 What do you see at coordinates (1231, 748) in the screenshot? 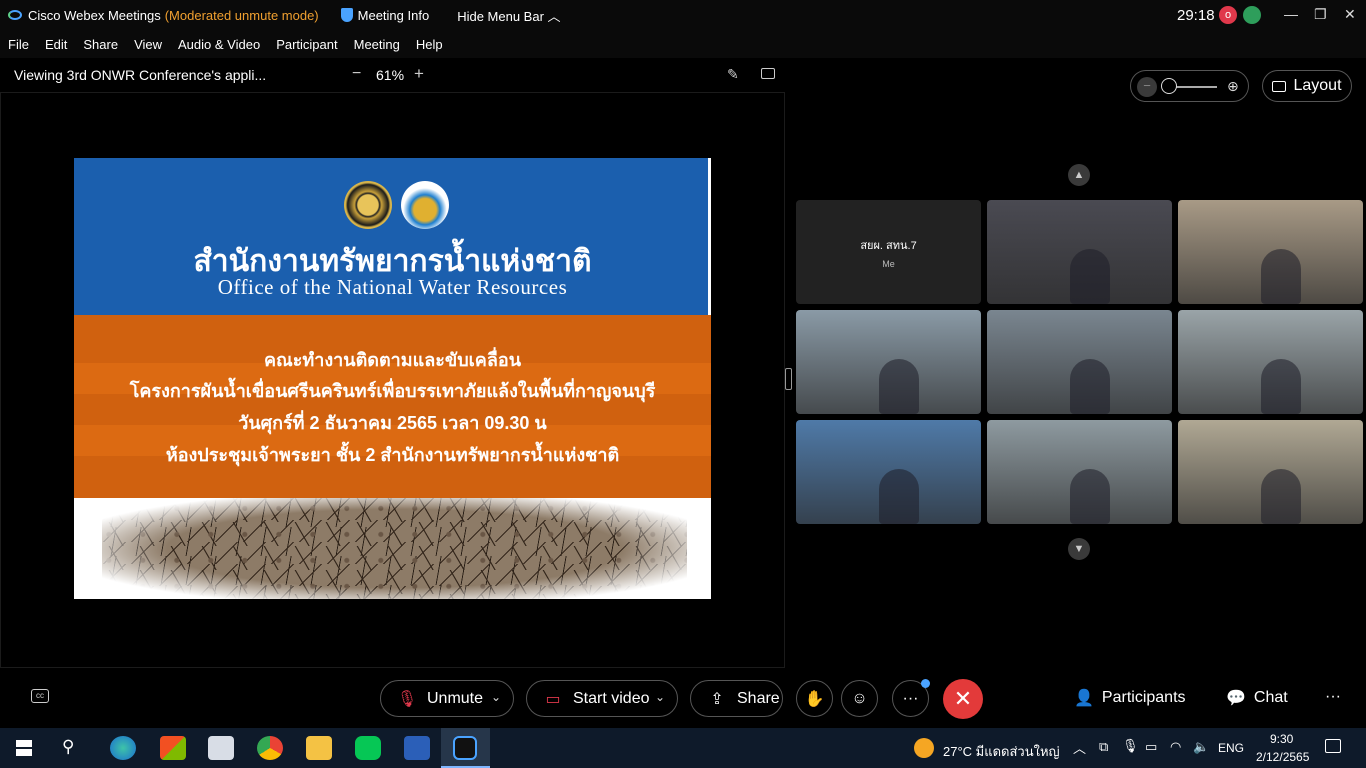
I see `input-language: ENG` at bounding box center [1231, 748].